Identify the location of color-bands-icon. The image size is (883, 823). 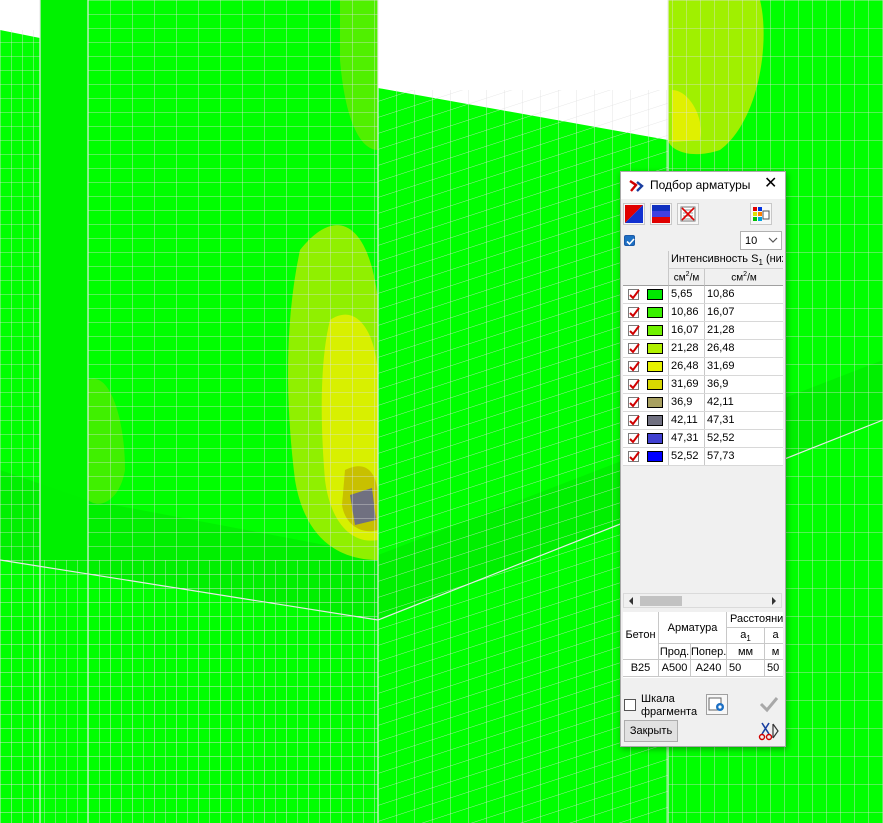
(661, 214).